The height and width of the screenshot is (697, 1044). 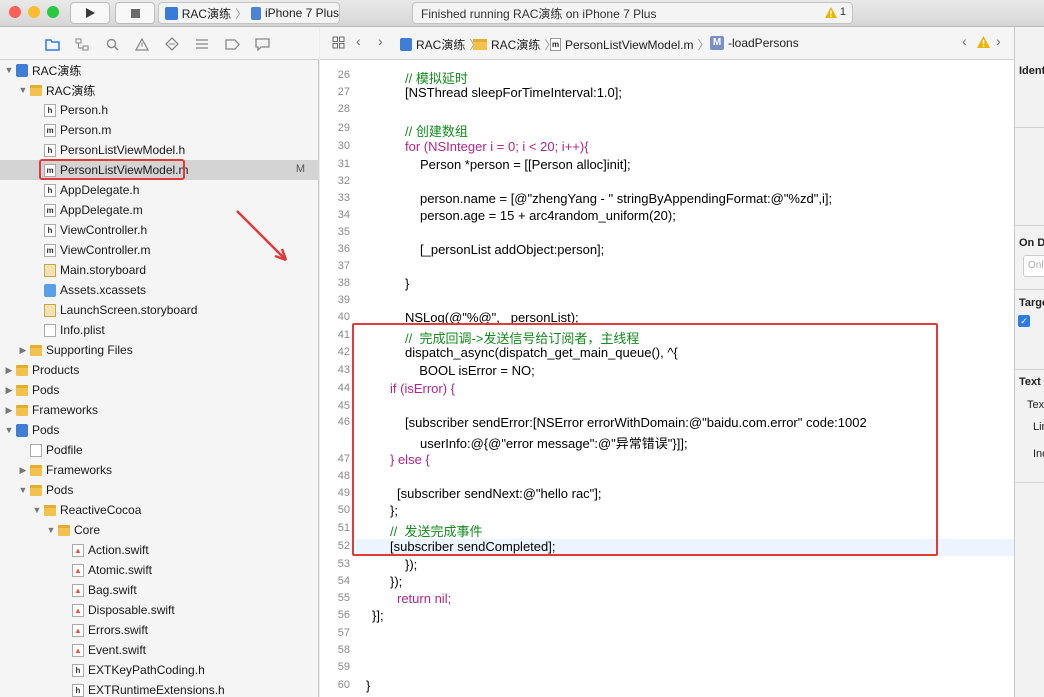 What do you see at coordinates (117, 650) in the screenshot?
I see `file-tree-item-label: Event.swift` at bounding box center [117, 650].